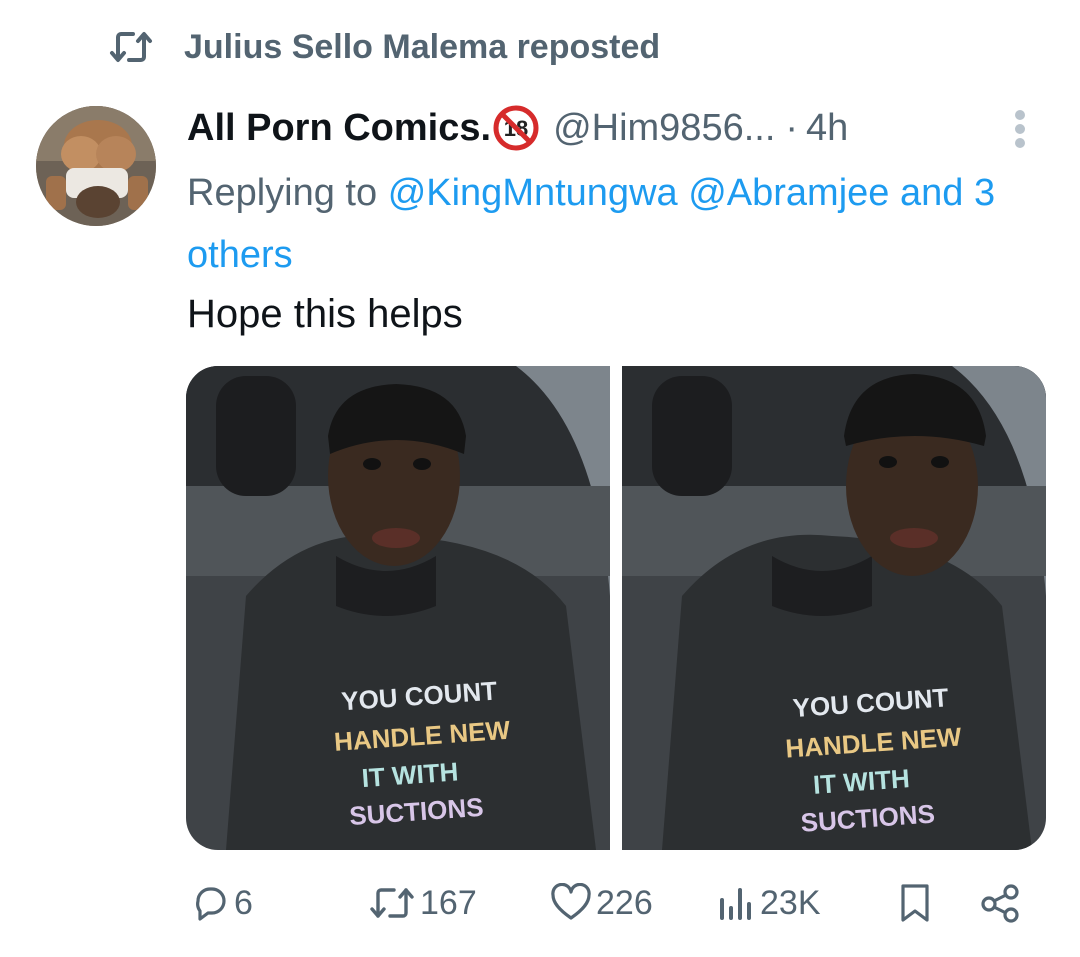 Image resolution: width=1080 pixels, height=957 pixels. What do you see at coordinates (516, 128) in the screenshot?
I see `adult-content-badge-icon: 18` at bounding box center [516, 128].